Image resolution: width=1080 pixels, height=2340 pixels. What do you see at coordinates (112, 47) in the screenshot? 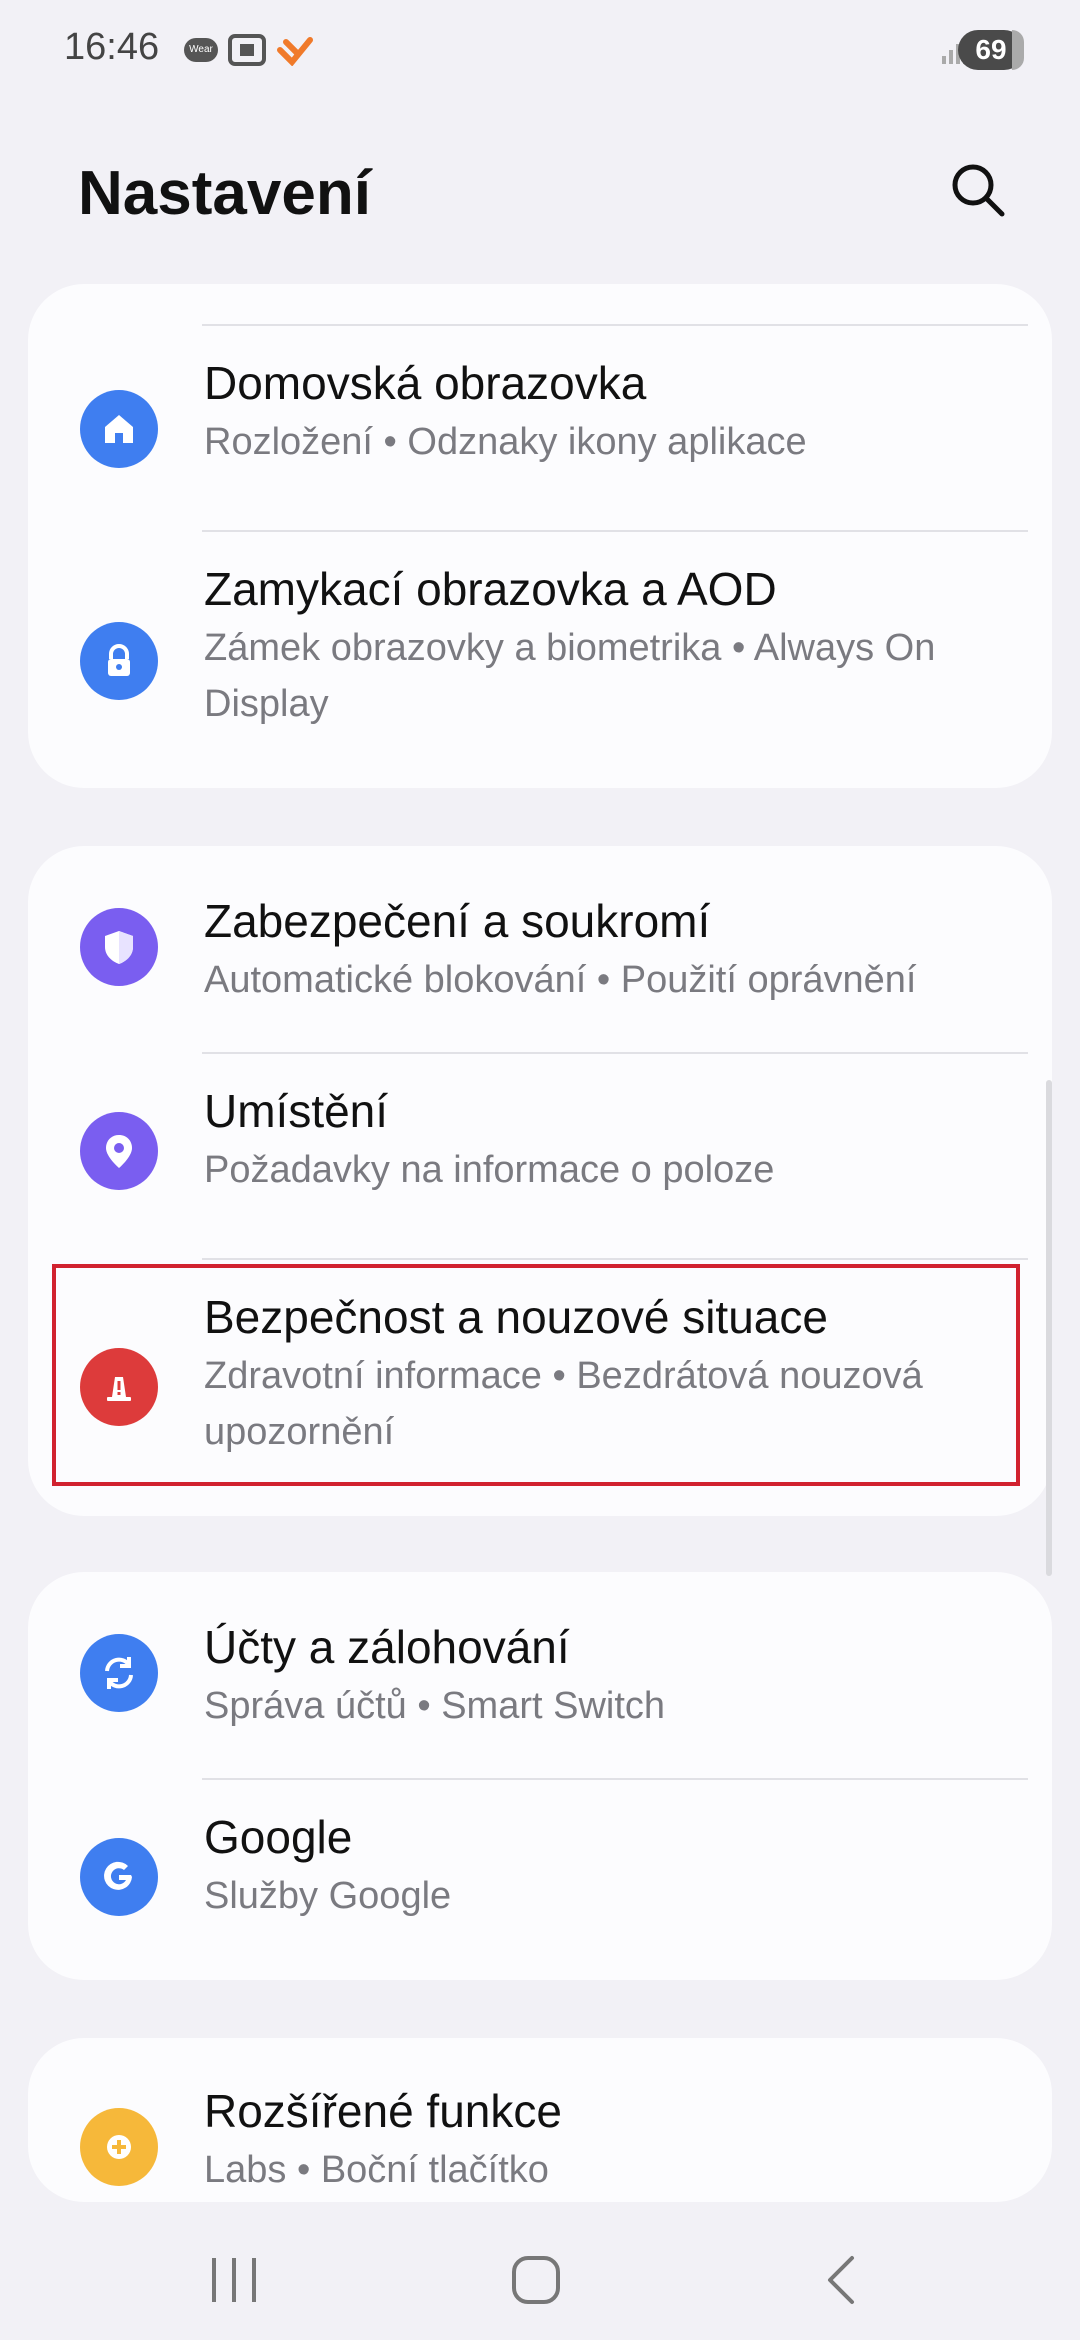
I see `status-time: 16:46` at bounding box center [112, 47].